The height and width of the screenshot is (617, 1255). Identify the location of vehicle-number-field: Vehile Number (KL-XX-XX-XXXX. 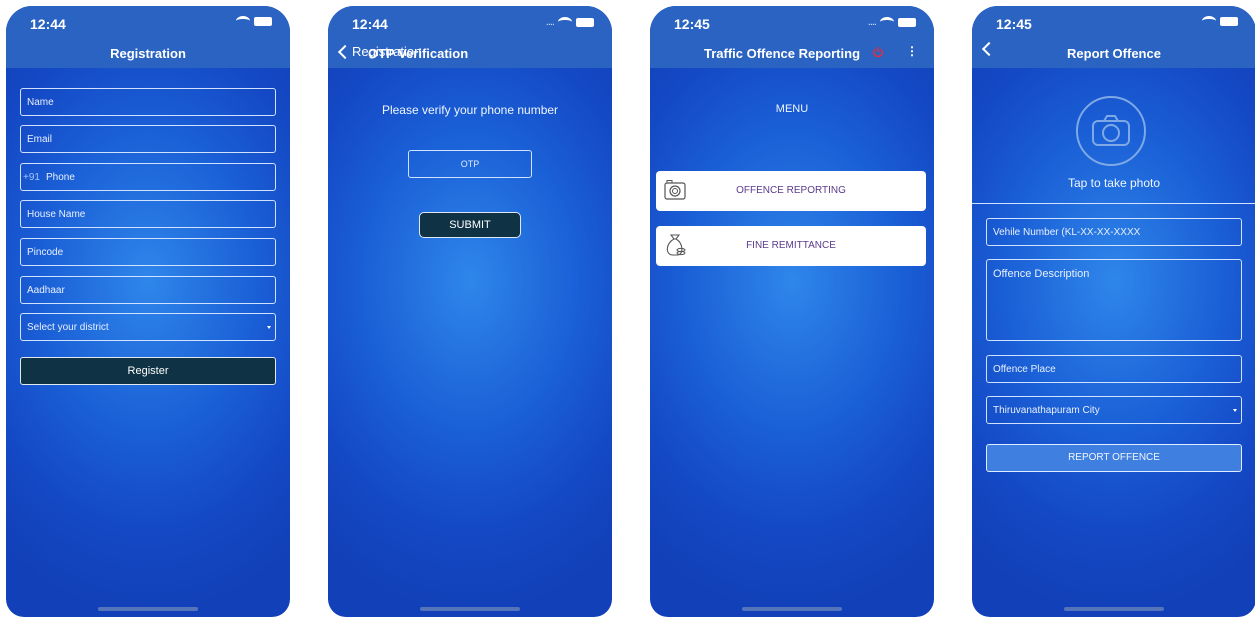
(1114, 232).